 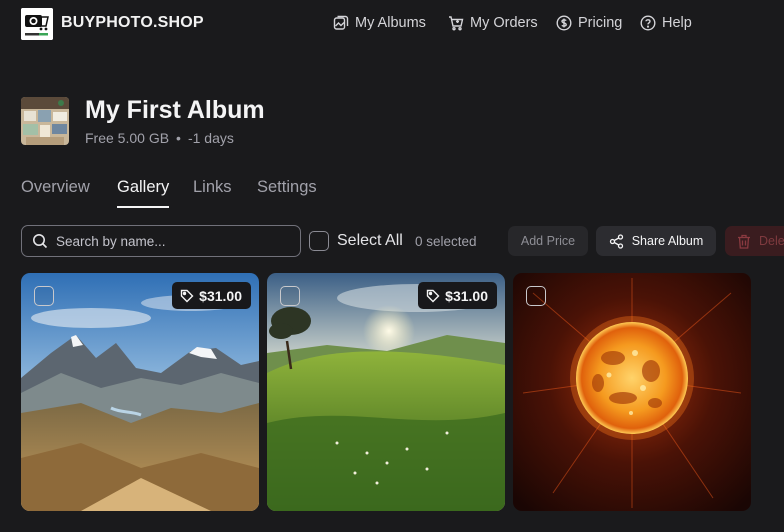 I want to click on fiery-sun-photo, so click(x=632, y=392).